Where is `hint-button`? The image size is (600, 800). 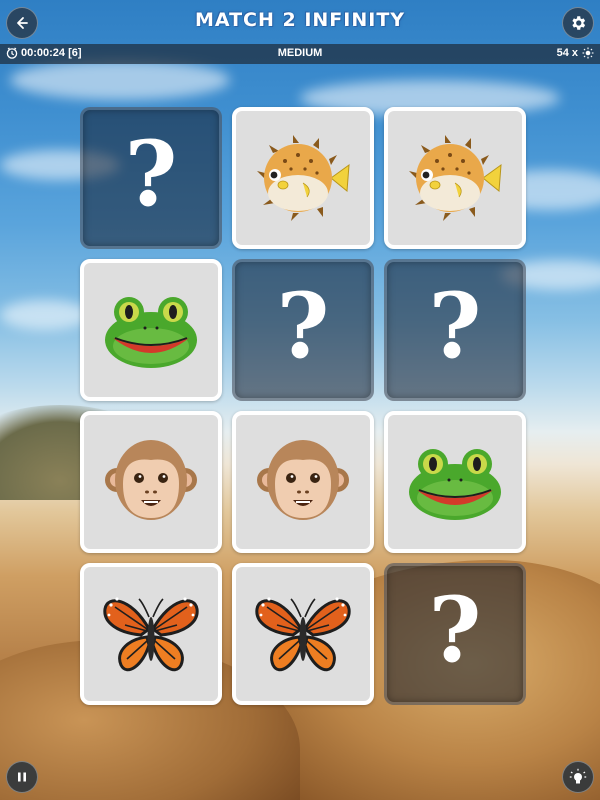 hint-button is located at coordinates (578, 777).